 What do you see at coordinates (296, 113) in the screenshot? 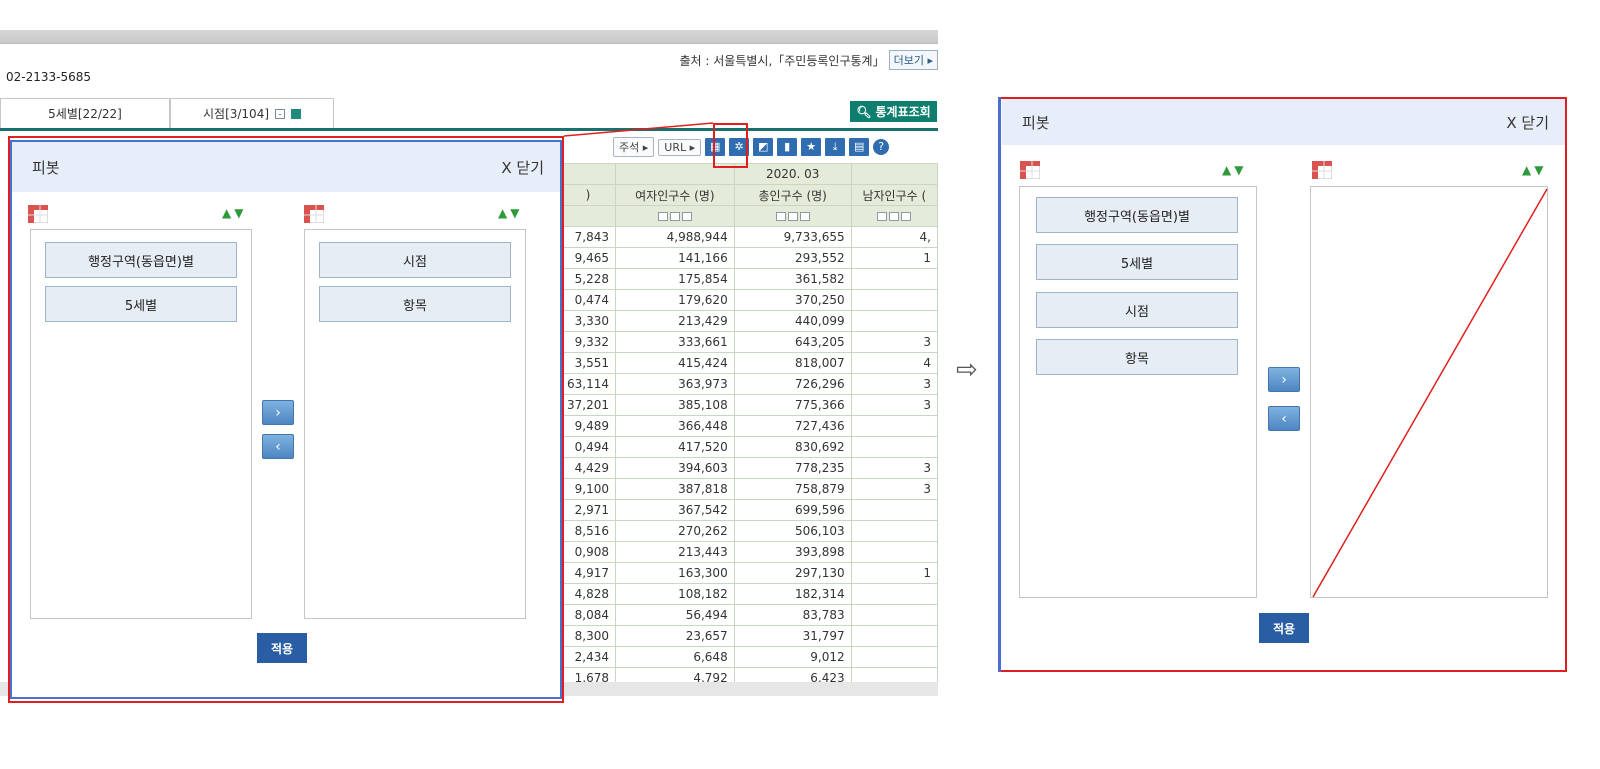
I see `expand-icon` at bounding box center [296, 113].